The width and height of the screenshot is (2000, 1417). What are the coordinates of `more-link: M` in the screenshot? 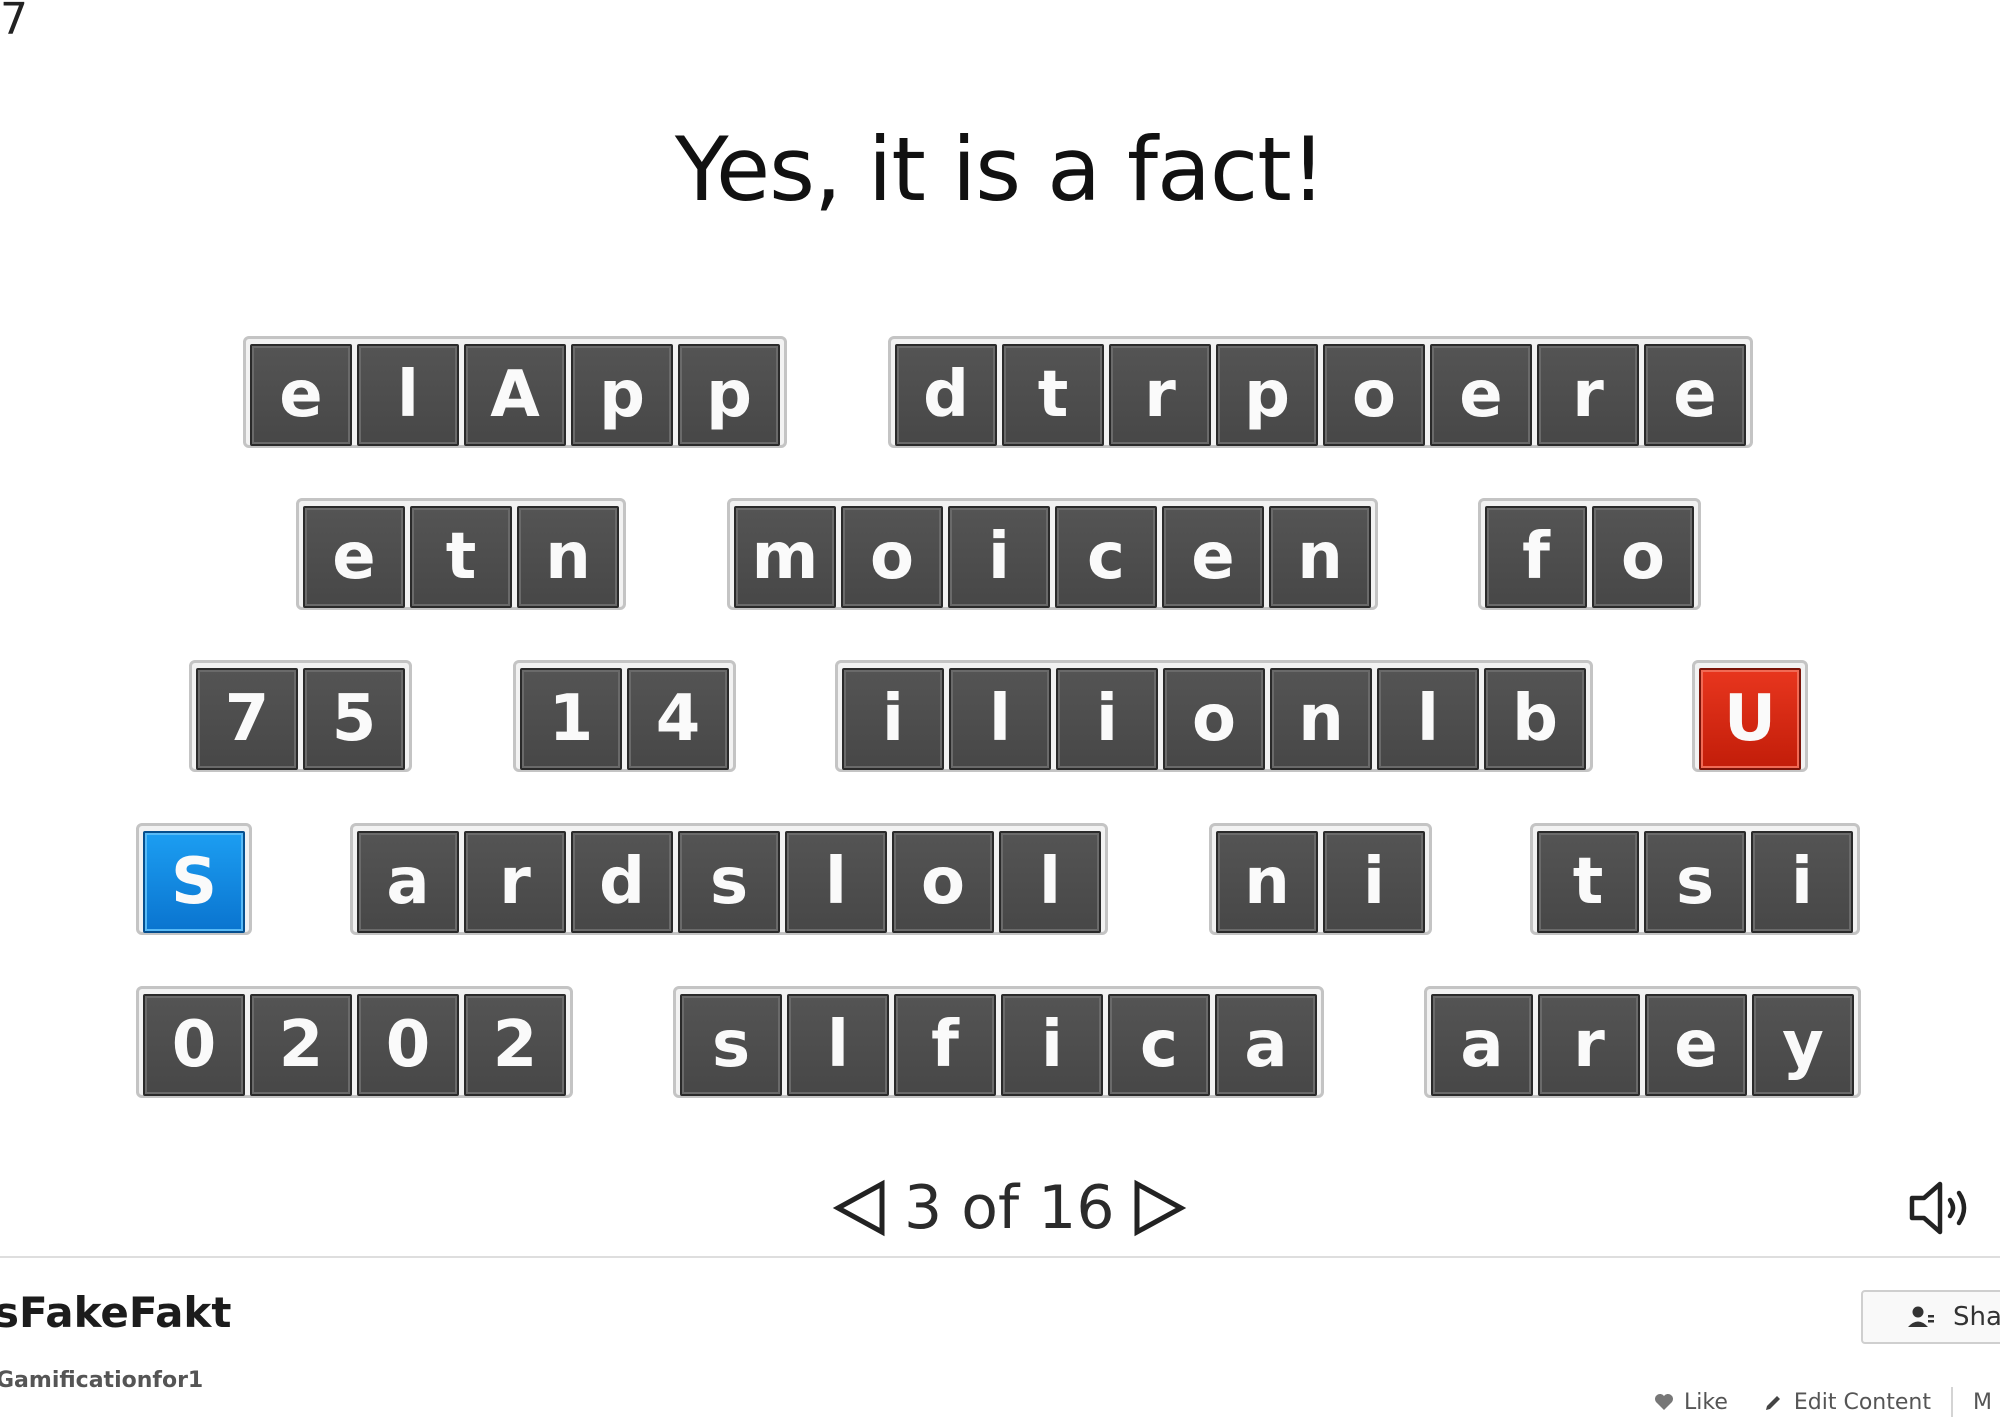 It's located at (1982, 1402).